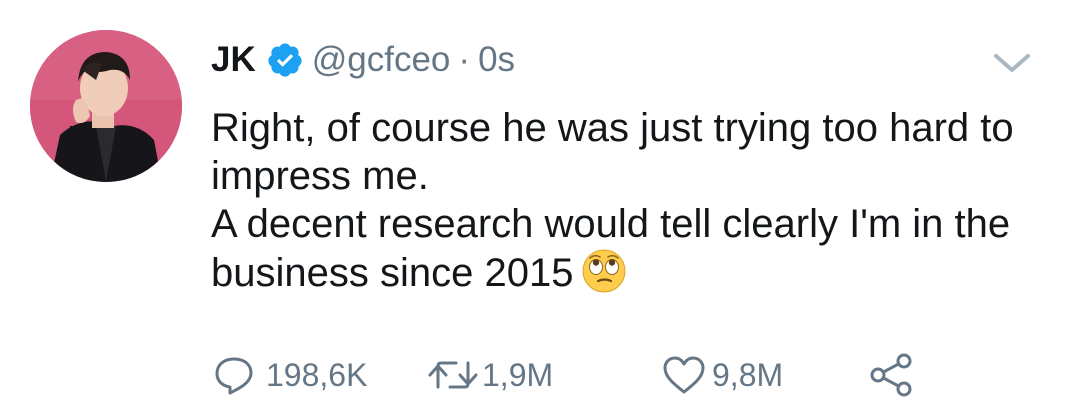 The height and width of the screenshot is (411, 1080). I want to click on tweet-header: JK @gcfceo · 0s, so click(363, 60).